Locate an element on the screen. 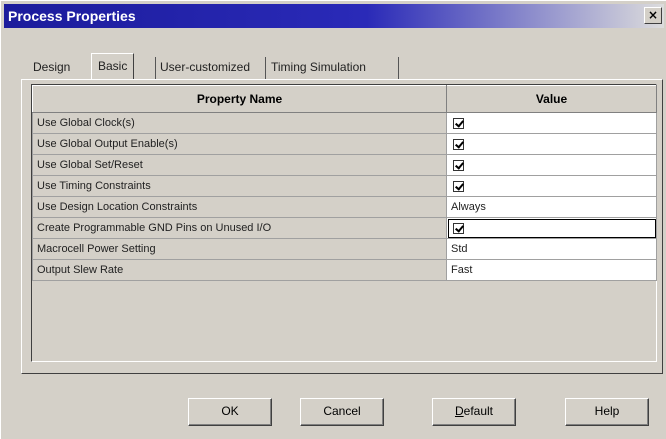 The height and width of the screenshot is (439, 666). table-row: Use Global Set/Reset is located at coordinates (344, 165).